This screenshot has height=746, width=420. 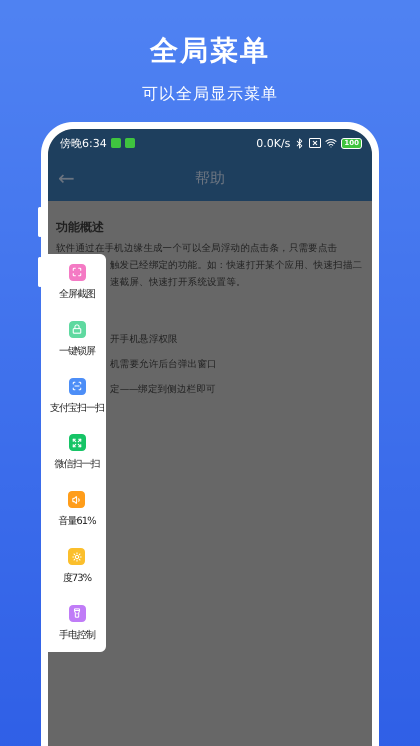 I want to click on menu-label: 全屏截图, so click(x=77, y=293).